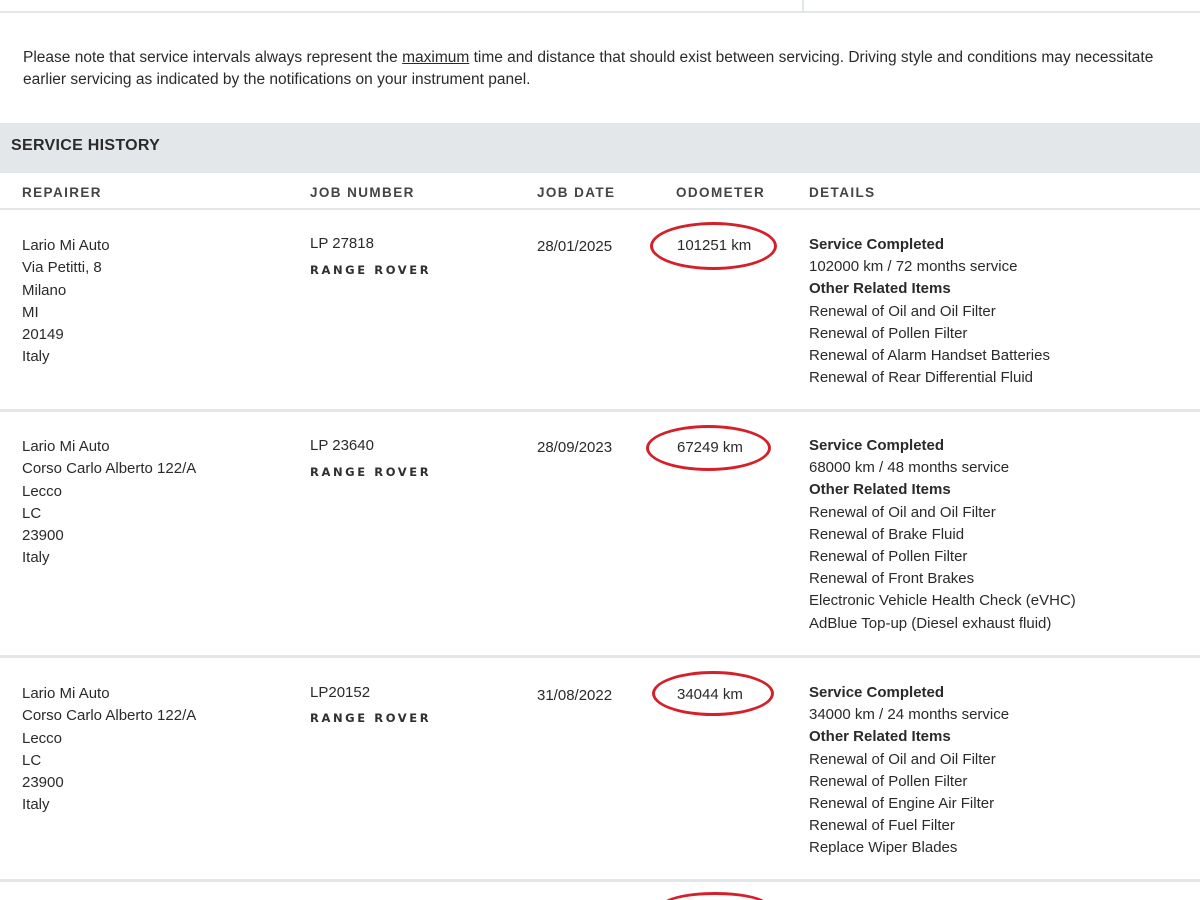 The width and height of the screenshot is (1200, 900). I want to click on job-date: 28/01/2025, so click(575, 246).